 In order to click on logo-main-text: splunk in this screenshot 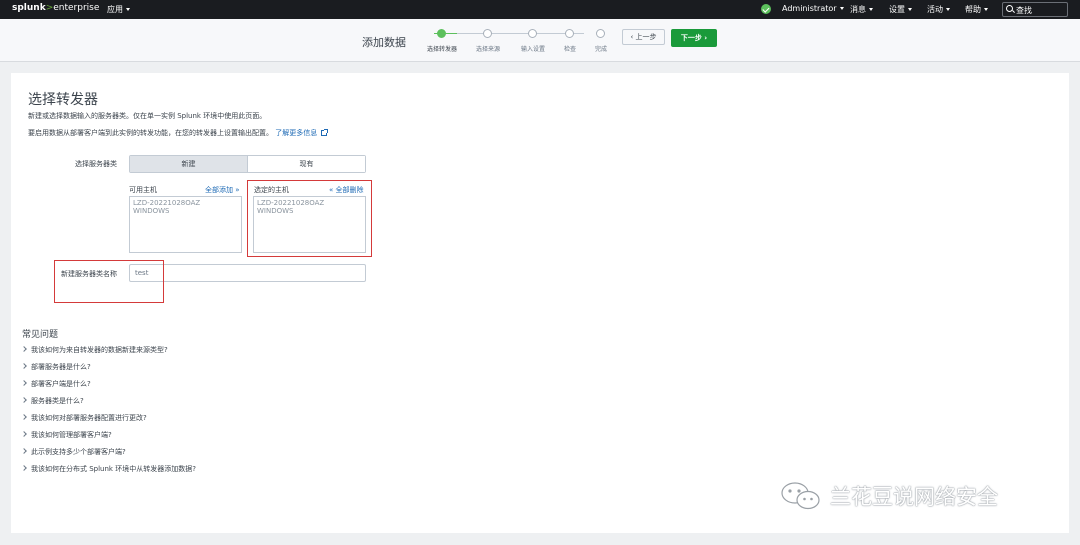, I will do `click(29, 8)`.